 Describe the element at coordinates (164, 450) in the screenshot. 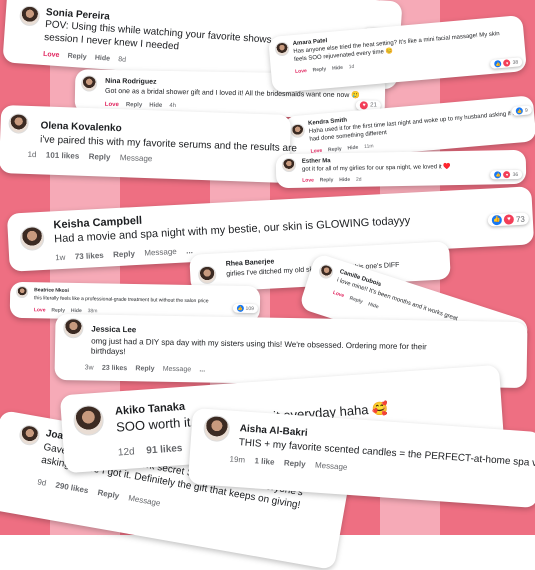

I see `like-count: 91 likes` at that location.